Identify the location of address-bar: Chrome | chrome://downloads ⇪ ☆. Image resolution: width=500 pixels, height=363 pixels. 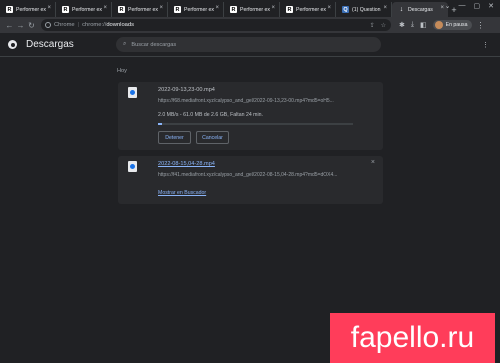
(216, 25).